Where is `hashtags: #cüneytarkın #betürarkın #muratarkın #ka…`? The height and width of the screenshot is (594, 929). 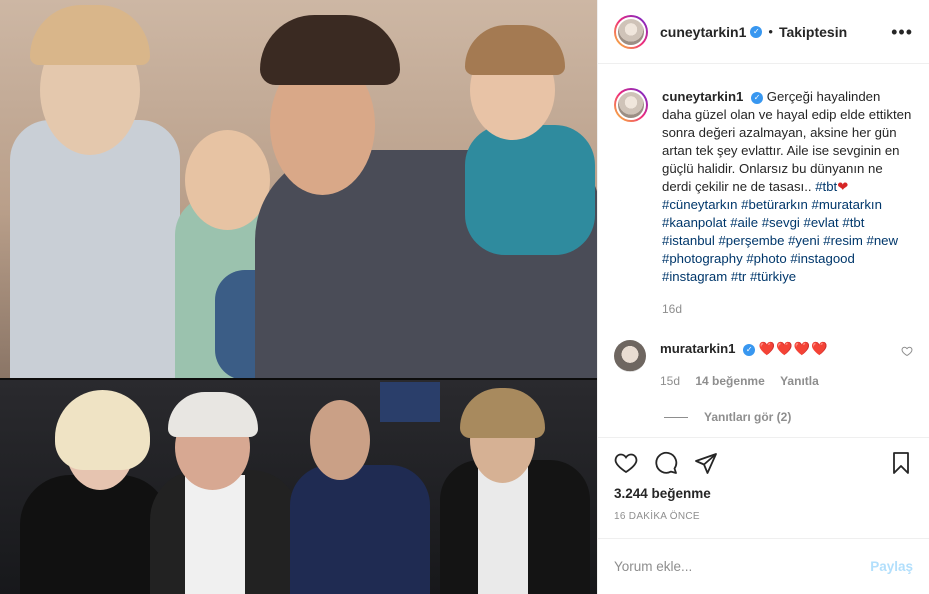 hashtags: #cüneytarkın #betürarkın #muratarkın #ka… is located at coordinates (780, 240).